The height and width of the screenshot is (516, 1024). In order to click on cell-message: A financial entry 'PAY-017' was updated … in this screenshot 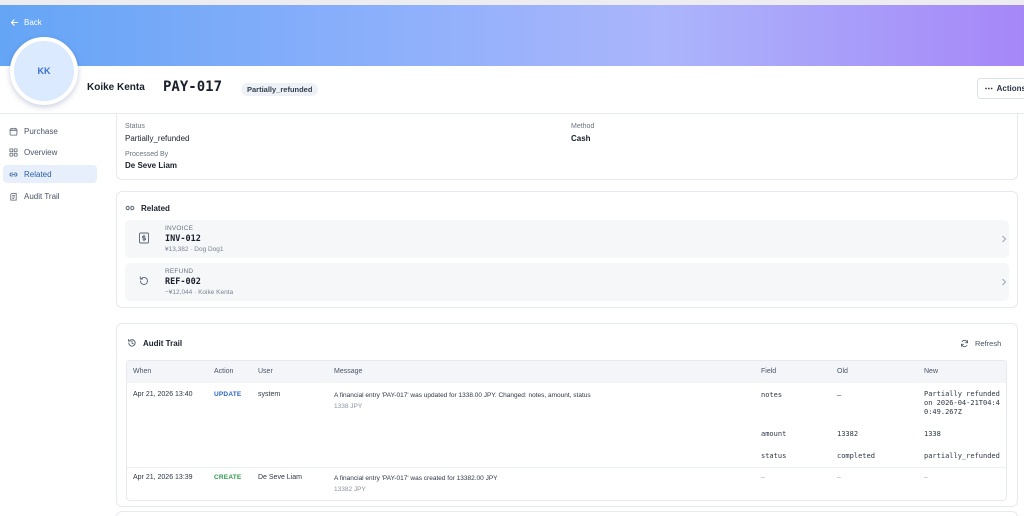, I will do `click(462, 395)`.